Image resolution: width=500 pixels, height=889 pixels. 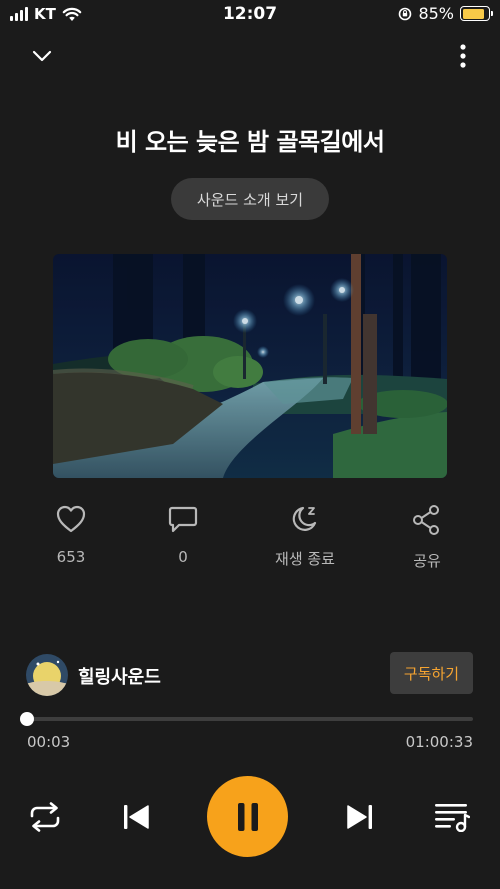 What do you see at coordinates (45, 817) in the screenshot?
I see `repeat-icon` at bounding box center [45, 817].